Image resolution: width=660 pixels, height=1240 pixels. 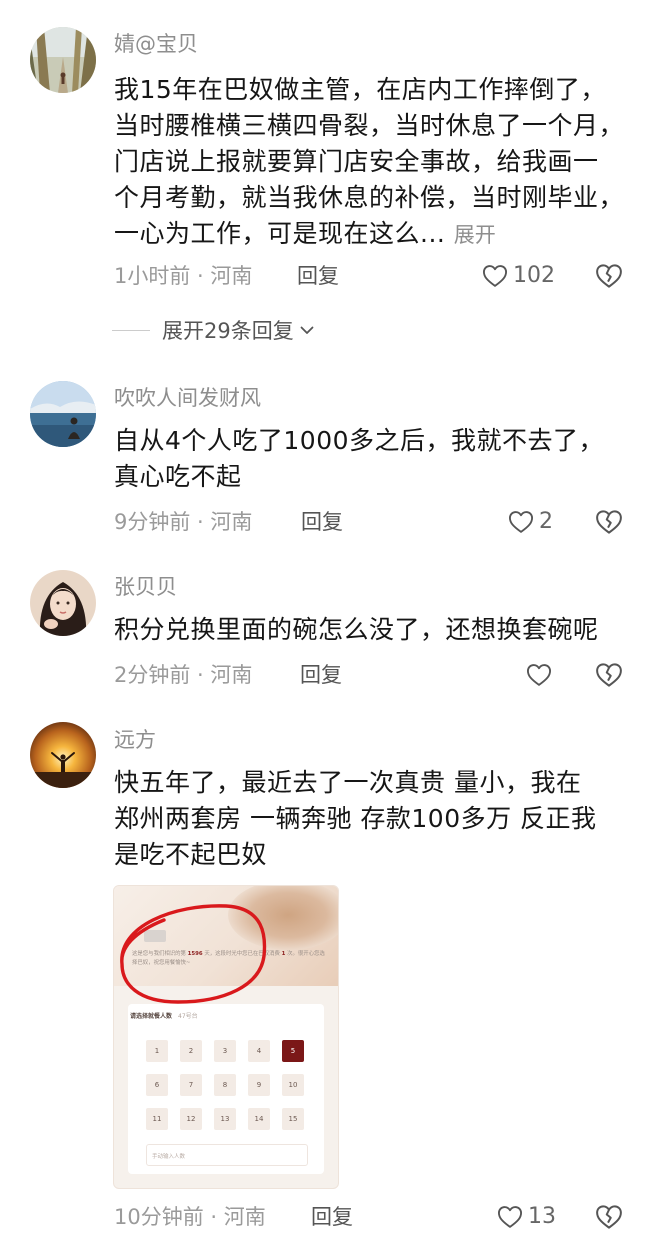 I want to click on divider, so click(x=131, y=330).